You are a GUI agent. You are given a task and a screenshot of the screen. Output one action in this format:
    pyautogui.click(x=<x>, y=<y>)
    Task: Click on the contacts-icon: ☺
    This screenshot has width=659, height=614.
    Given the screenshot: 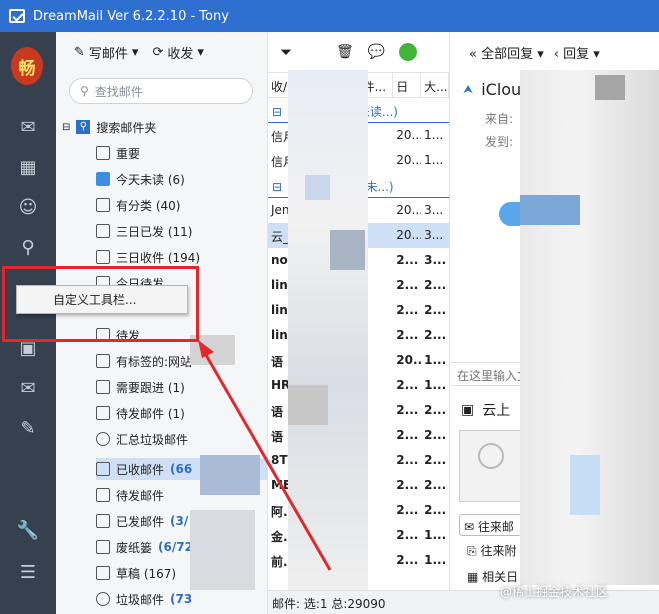 What is the action you would take?
    pyautogui.click(x=28, y=208)
    